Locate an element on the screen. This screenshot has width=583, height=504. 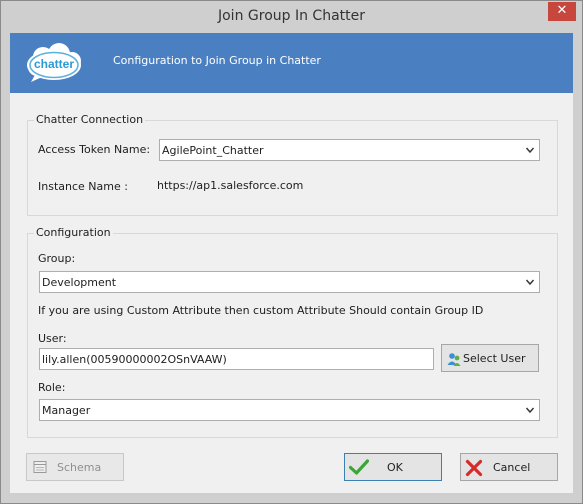
access-token-label: Access Token Name: is located at coordinates (94, 149).